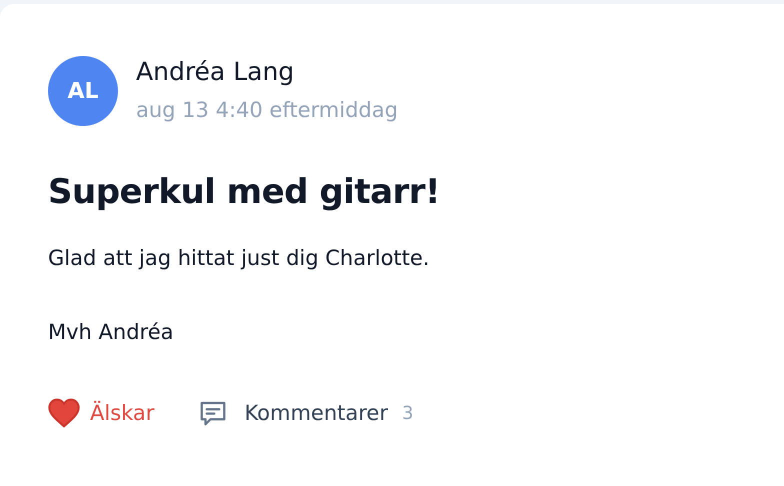  What do you see at coordinates (216, 72) in the screenshot?
I see `author-name: Andréa Lang` at bounding box center [216, 72].